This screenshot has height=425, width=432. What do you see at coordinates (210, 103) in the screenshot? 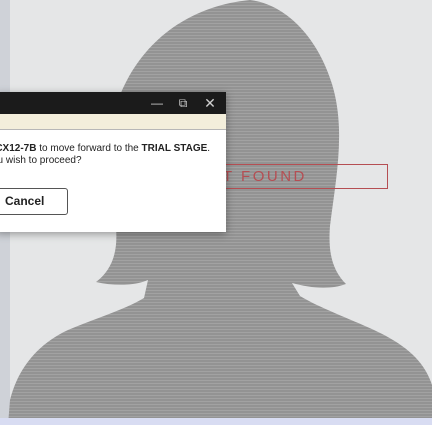
I see `close-icon: ✕` at bounding box center [210, 103].